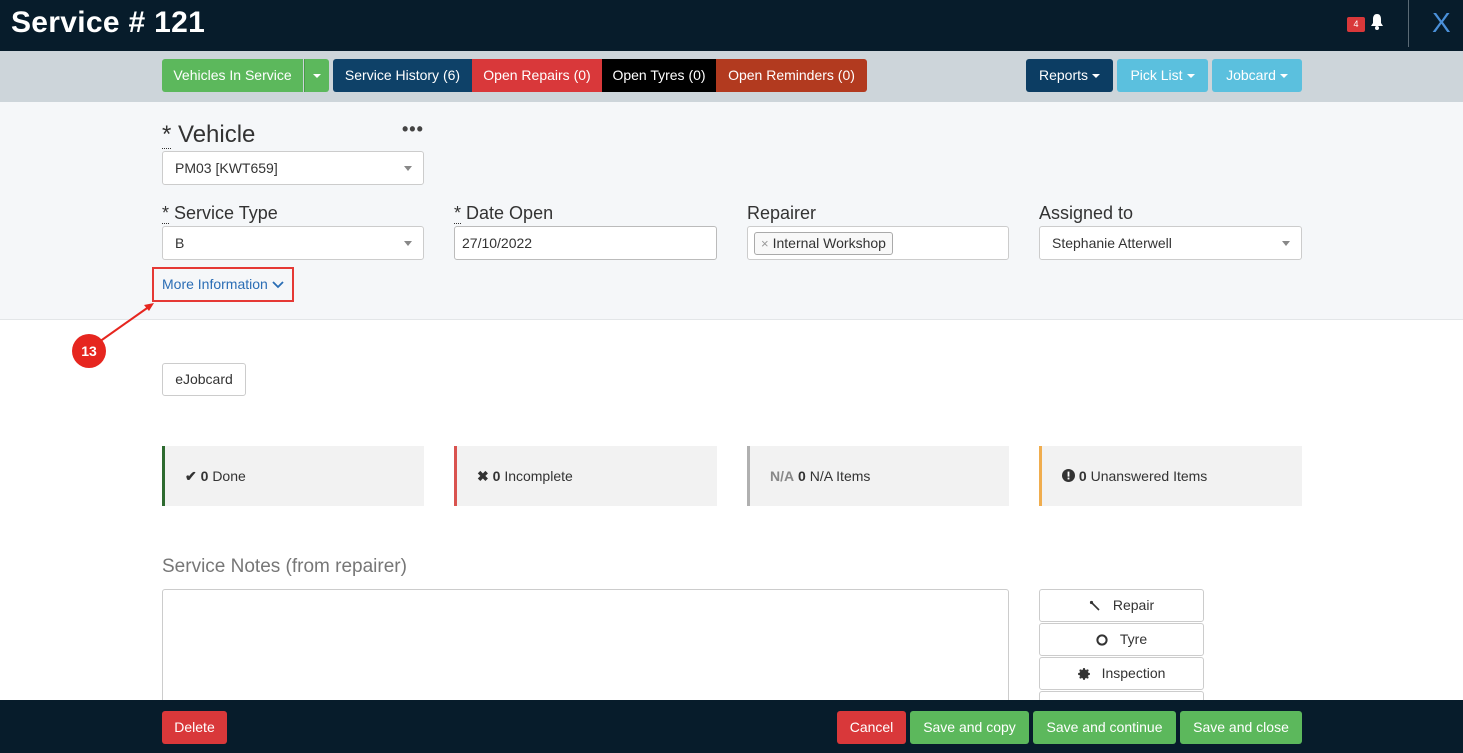  What do you see at coordinates (585, 243) in the screenshot?
I see `date-open-input: 27/10/2022` at bounding box center [585, 243].